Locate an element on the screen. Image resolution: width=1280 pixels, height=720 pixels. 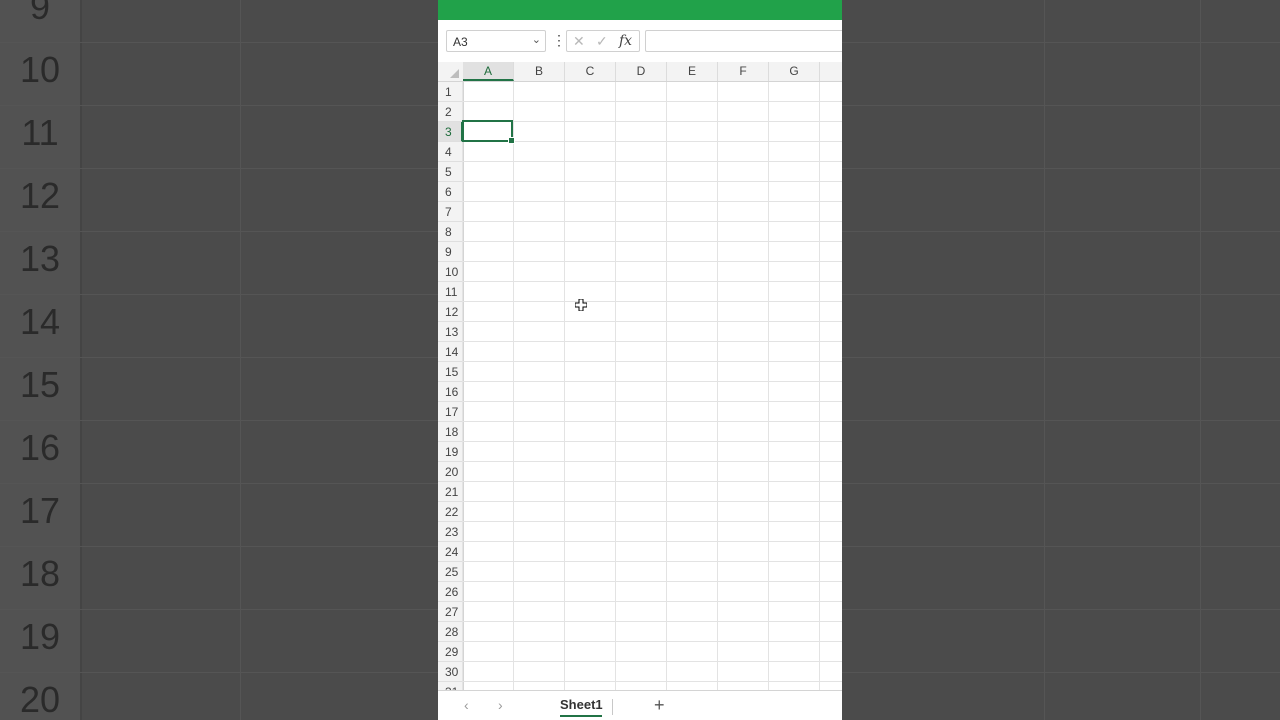
row-header-5: 5 is located at coordinates (450, 172).